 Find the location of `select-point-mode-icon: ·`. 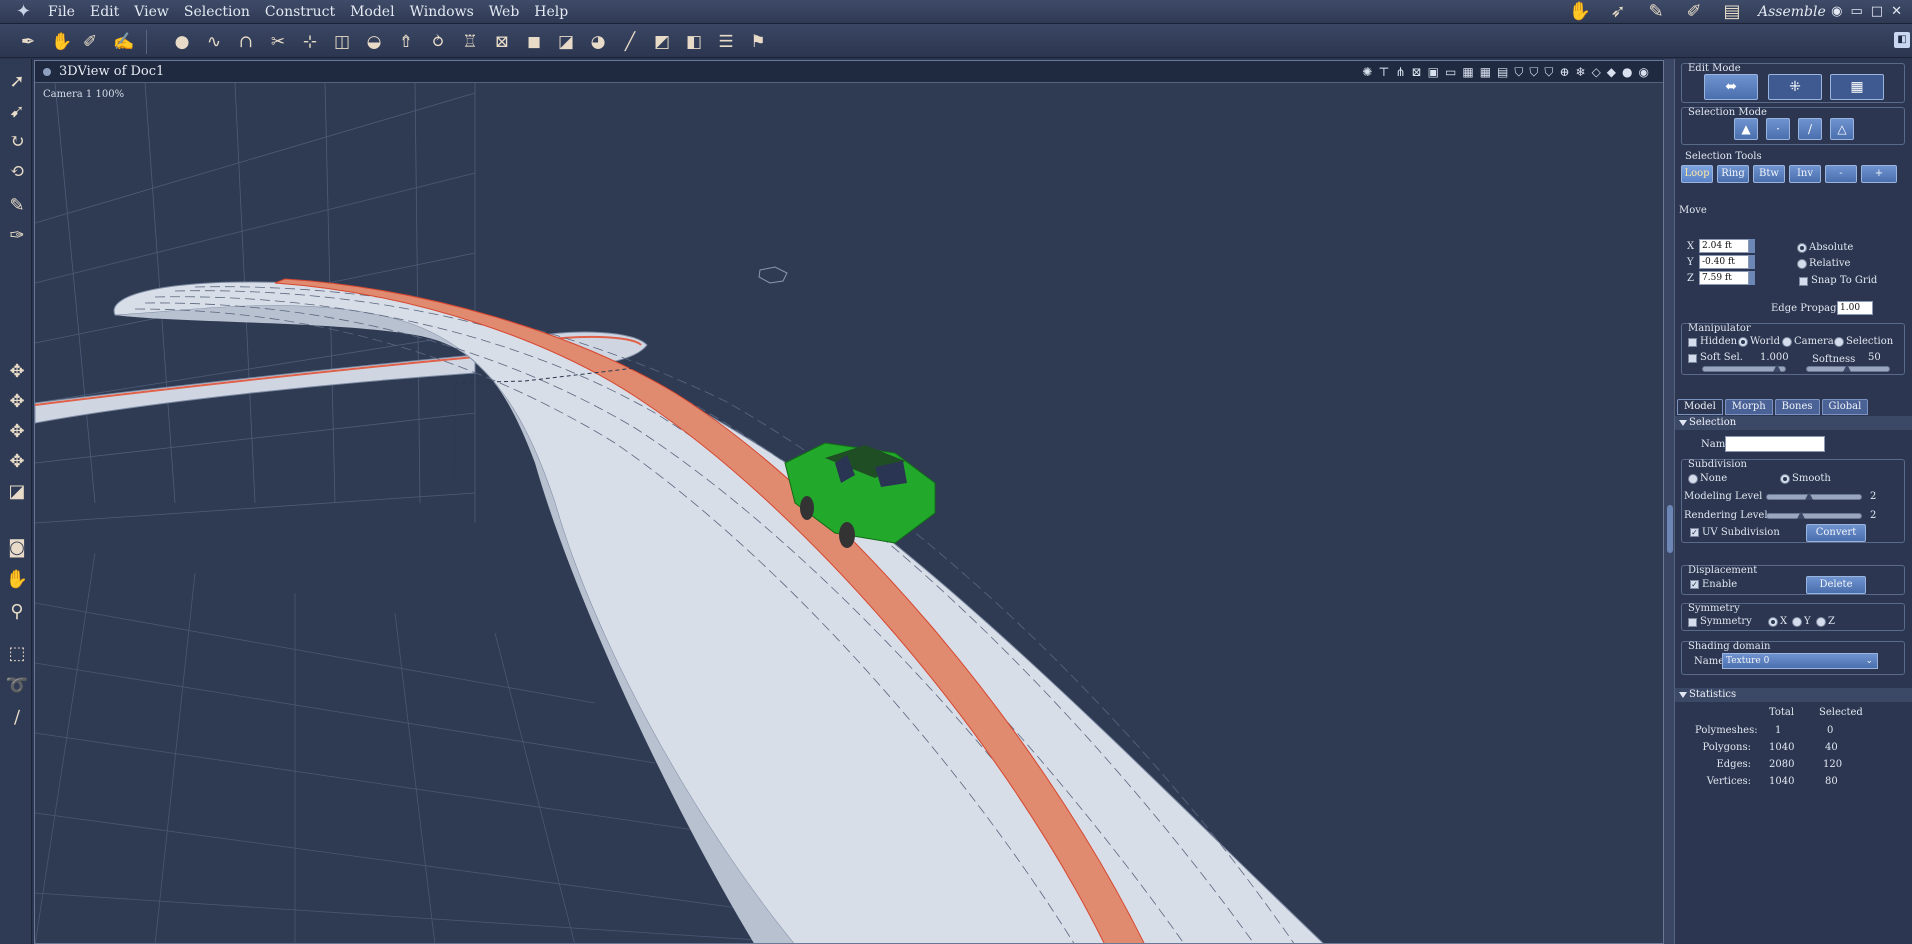

select-point-mode-icon: · is located at coordinates (1778, 129).